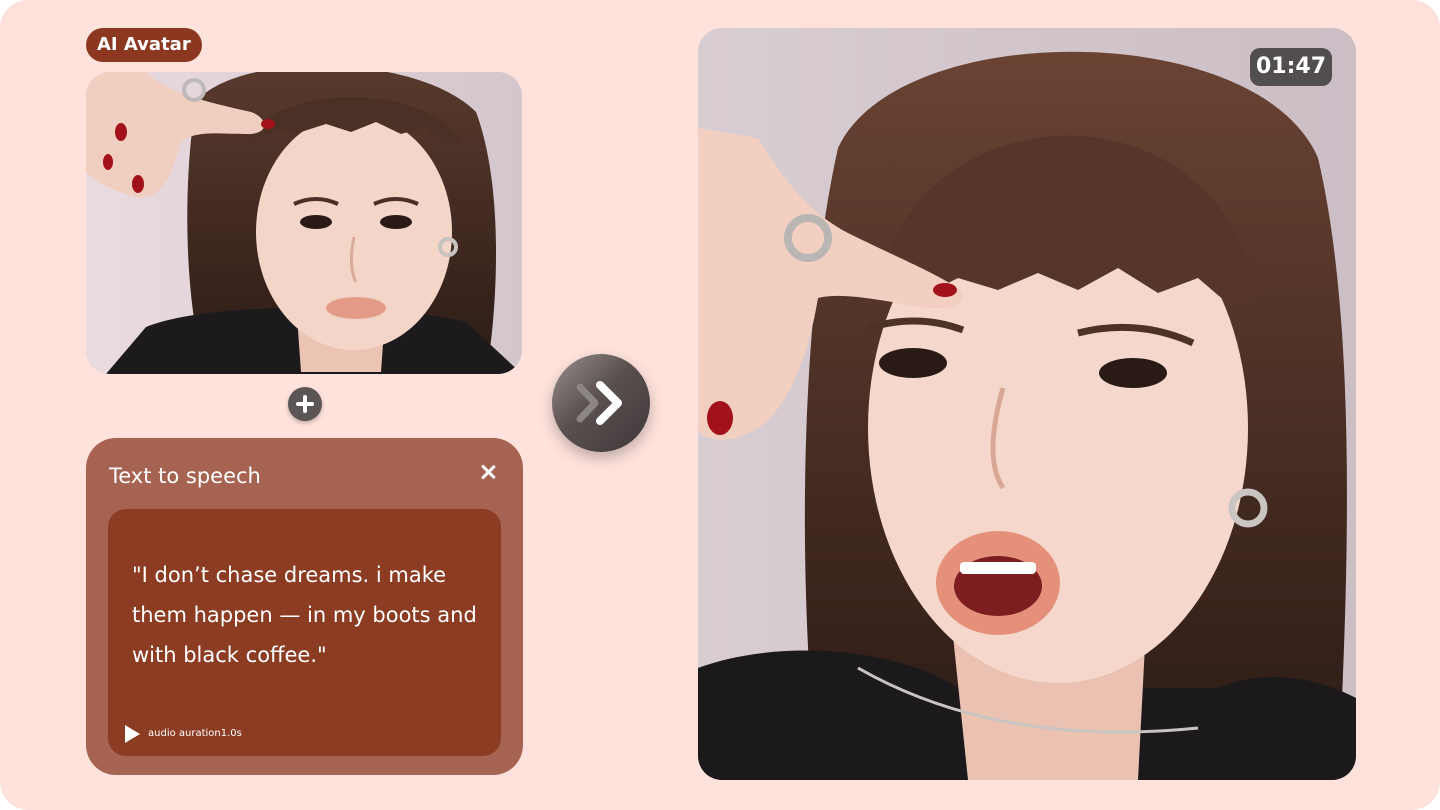 This screenshot has width=1440, height=810. I want to click on source-avatar-photo, so click(304, 223).